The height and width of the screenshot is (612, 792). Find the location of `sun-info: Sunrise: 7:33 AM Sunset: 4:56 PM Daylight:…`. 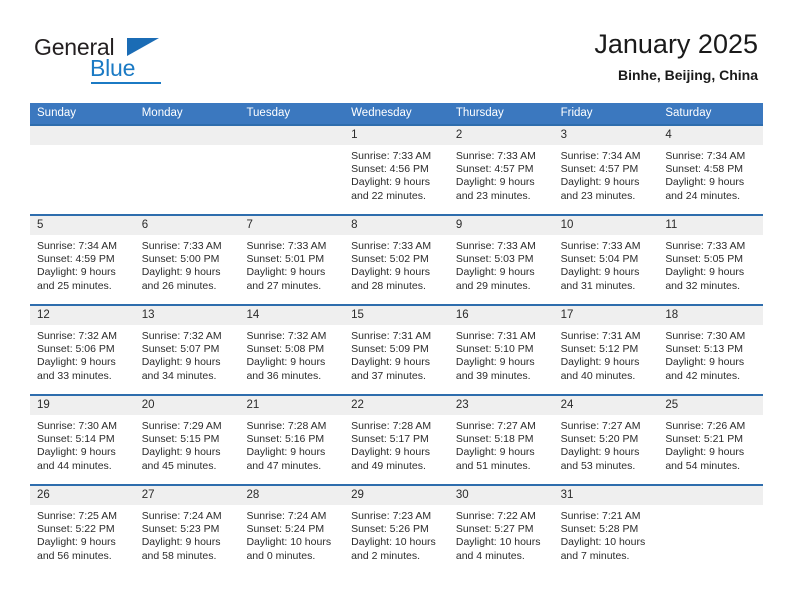

sun-info: Sunrise: 7:33 AM Sunset: 4:56 PM Daylight:… is located at coordinates (396, 174).